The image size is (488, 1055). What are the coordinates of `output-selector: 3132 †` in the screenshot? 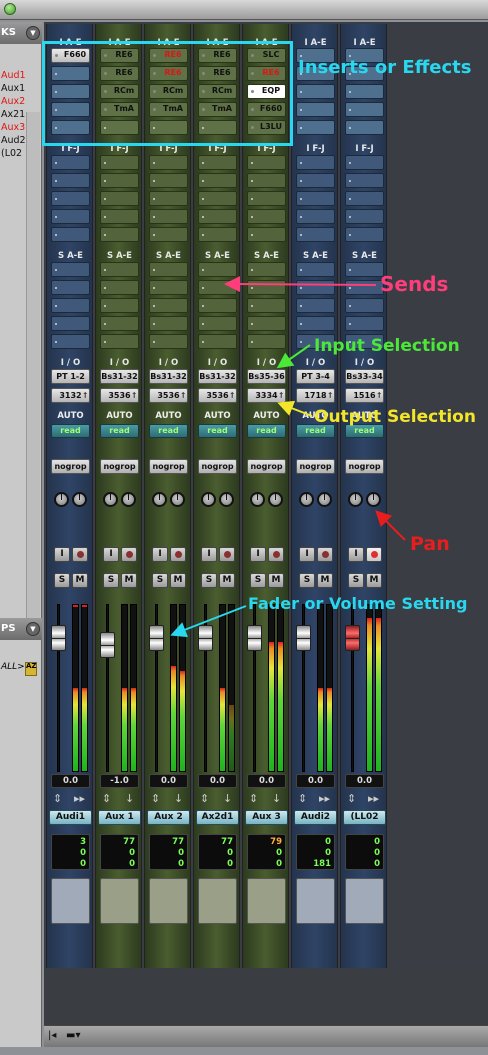 It's located at (70, 395).